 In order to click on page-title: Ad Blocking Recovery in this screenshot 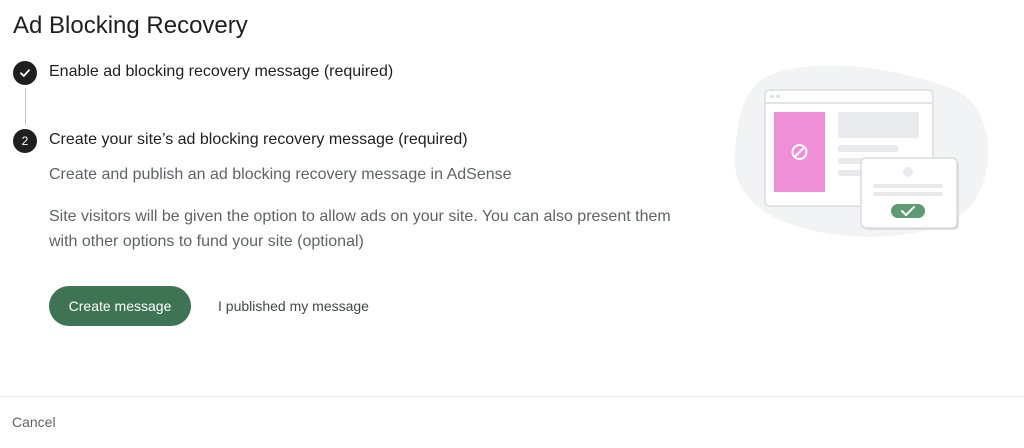, I will do `click(130, 25)`.